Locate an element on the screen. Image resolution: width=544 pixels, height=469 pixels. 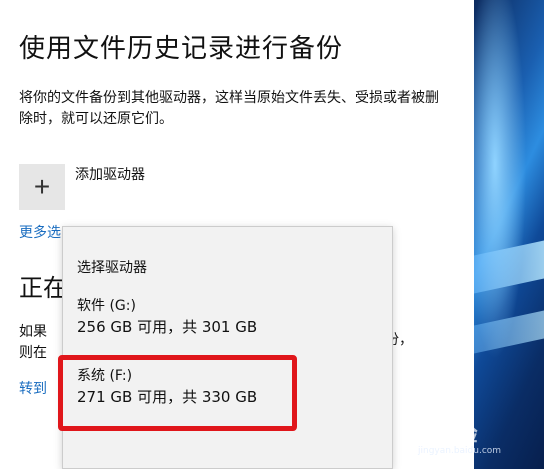
dropdown-title: 选择驱动器 is located at coordinates (112, 268).